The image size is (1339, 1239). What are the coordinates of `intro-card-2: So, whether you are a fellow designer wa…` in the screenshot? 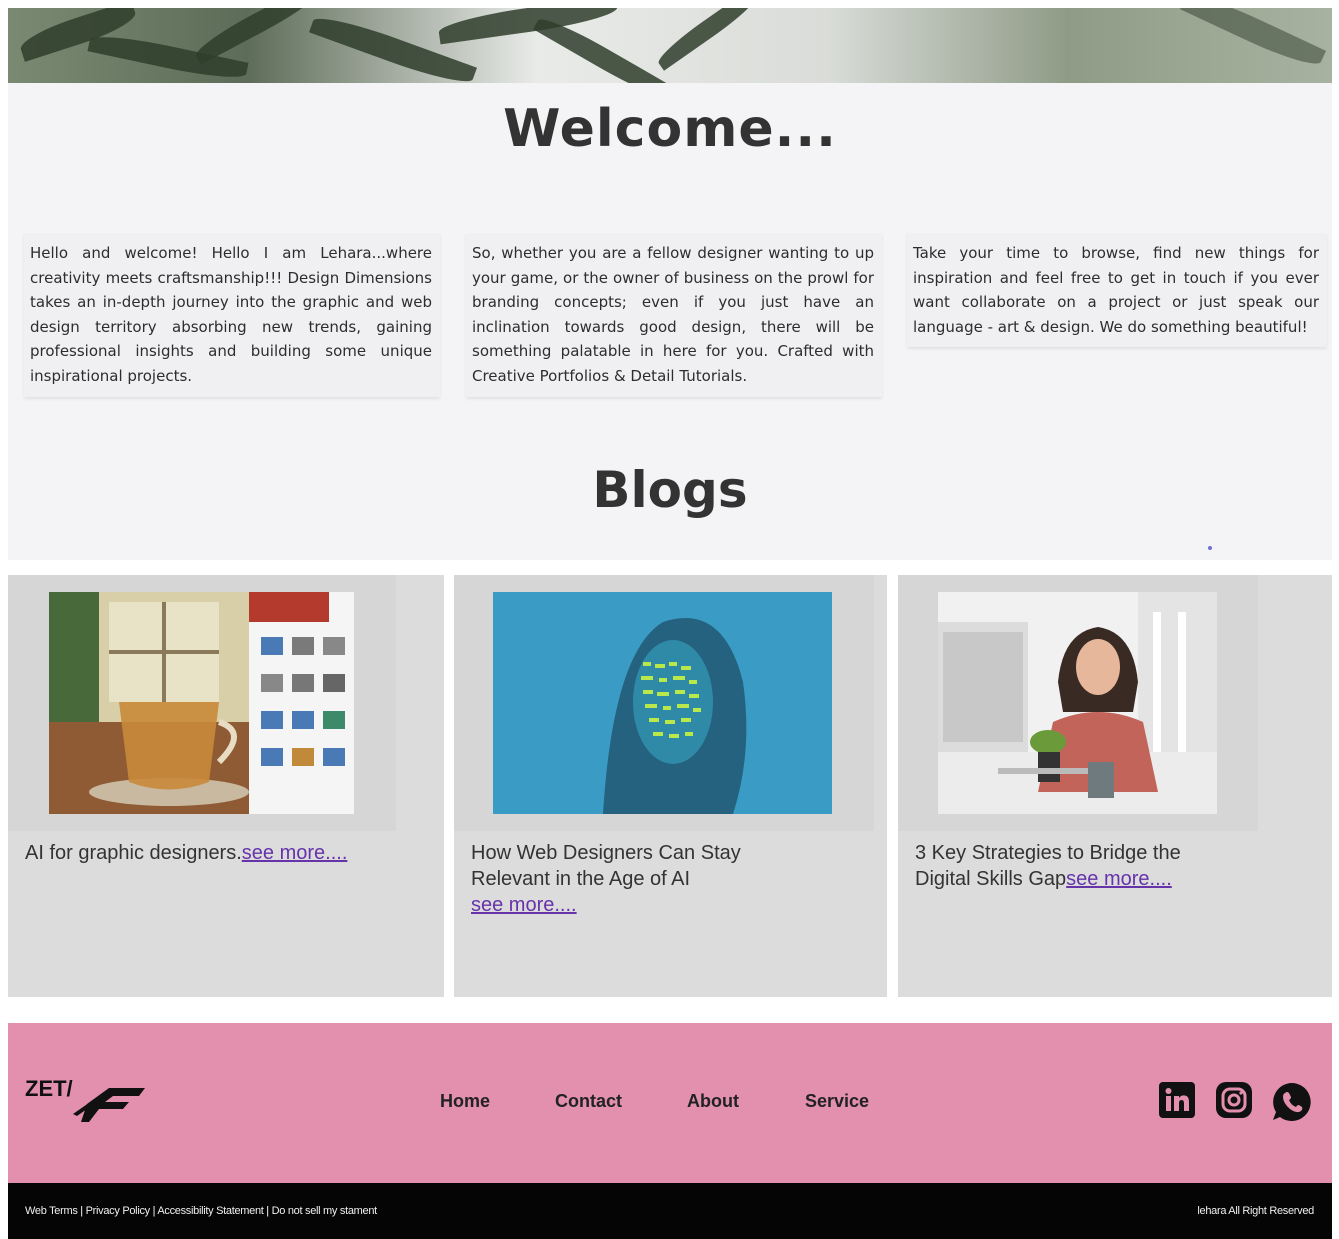 It's located at (674, 315).